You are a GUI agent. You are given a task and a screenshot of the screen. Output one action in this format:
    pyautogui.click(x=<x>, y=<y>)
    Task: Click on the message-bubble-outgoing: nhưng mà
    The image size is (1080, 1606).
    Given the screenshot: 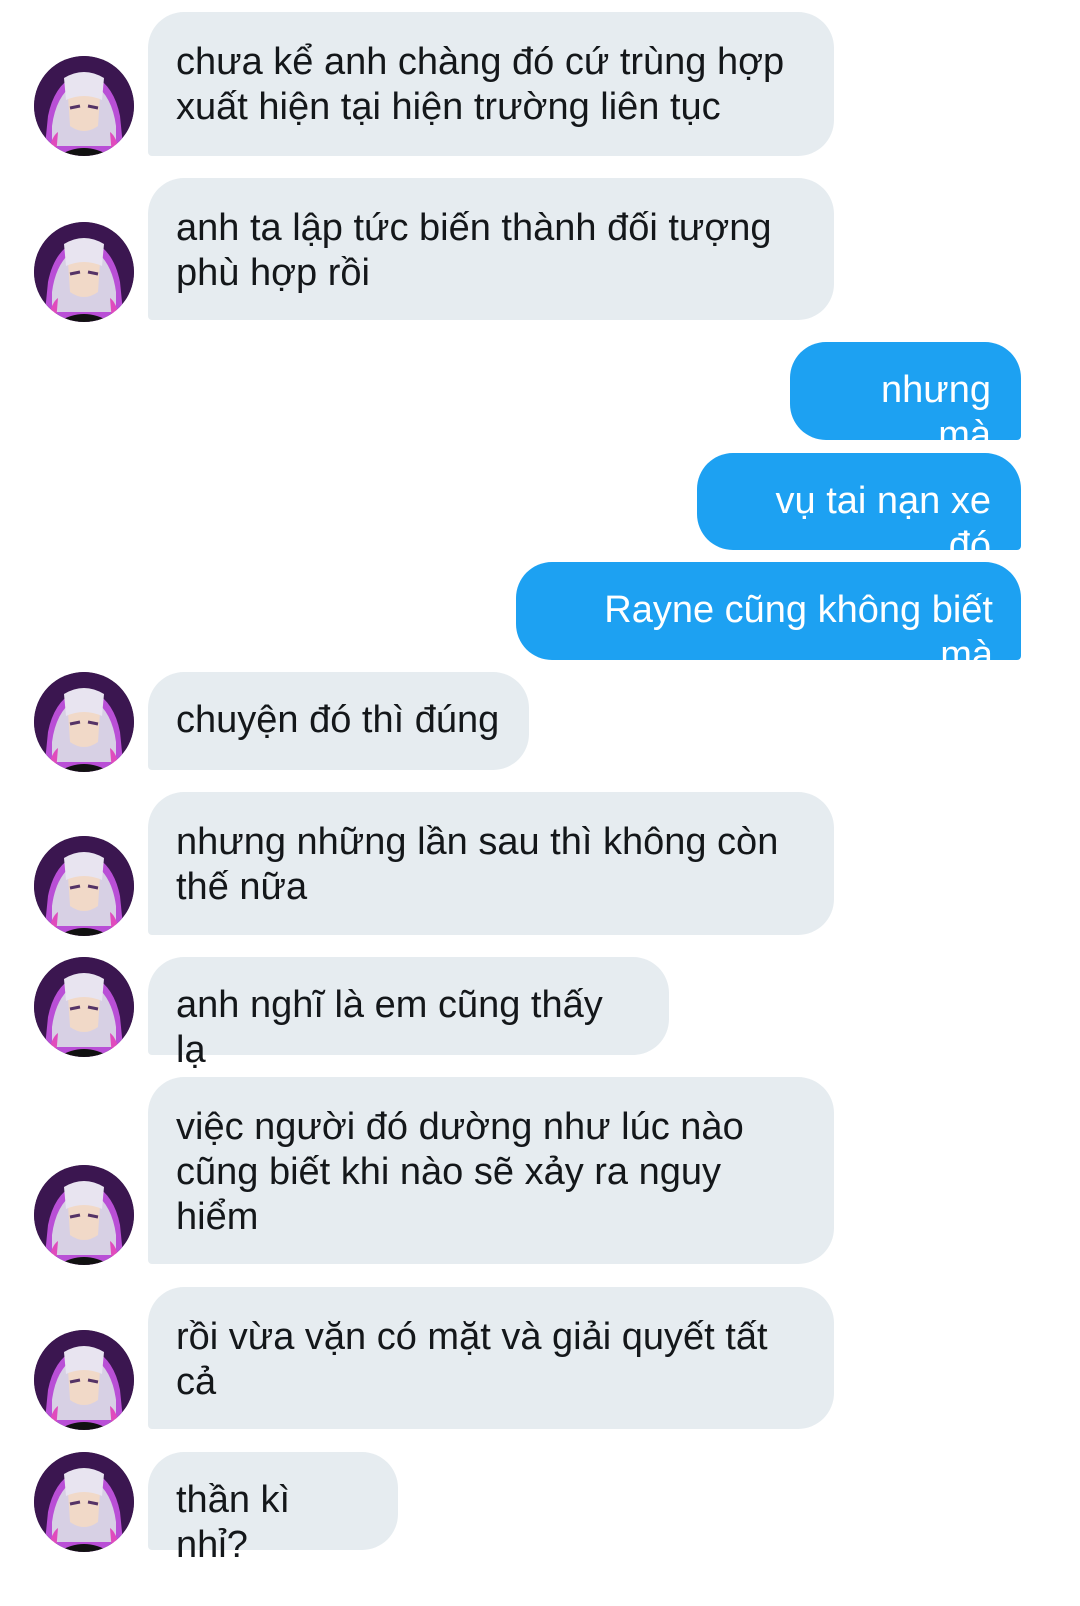 What is the action you would take?
    pyautogui.click(x=905, y=399)
    